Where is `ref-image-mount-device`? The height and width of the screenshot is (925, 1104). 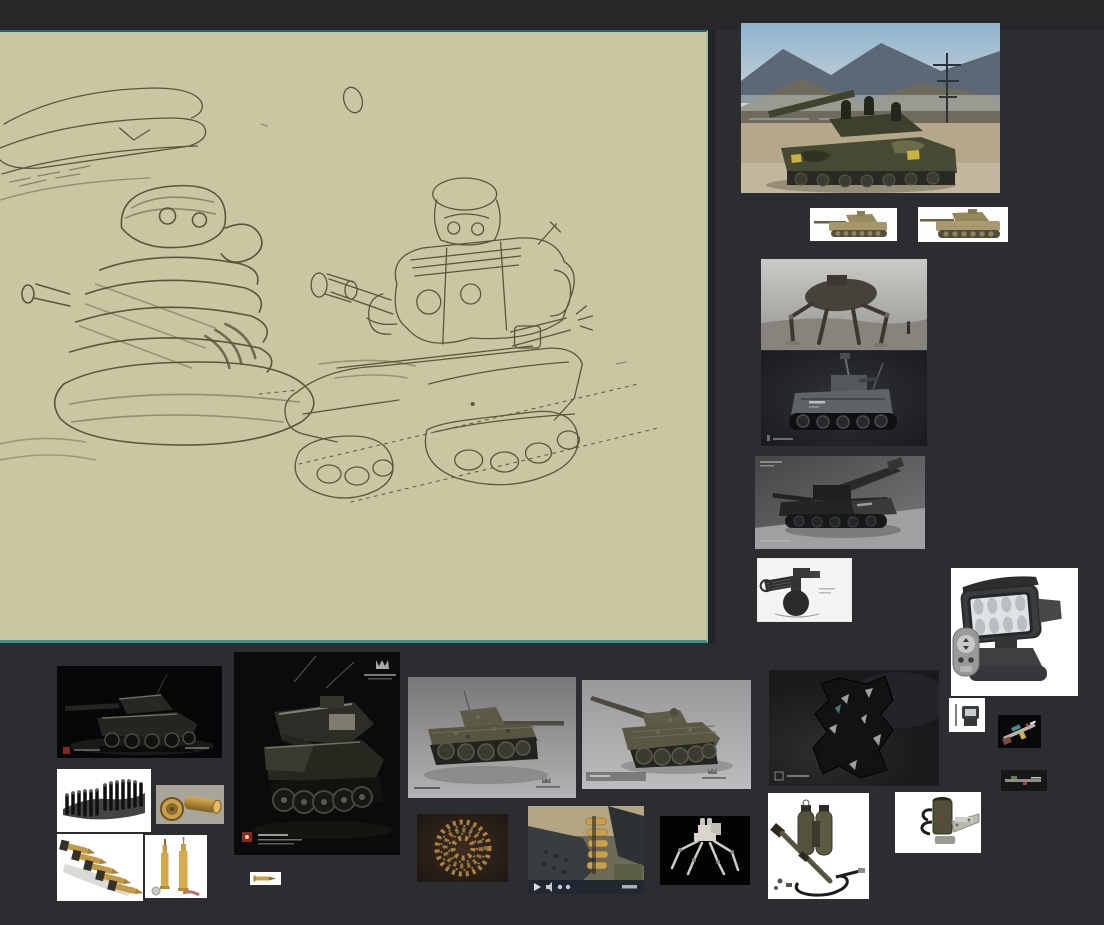 ref-image-mount-device is located at coordinates (938, 822).